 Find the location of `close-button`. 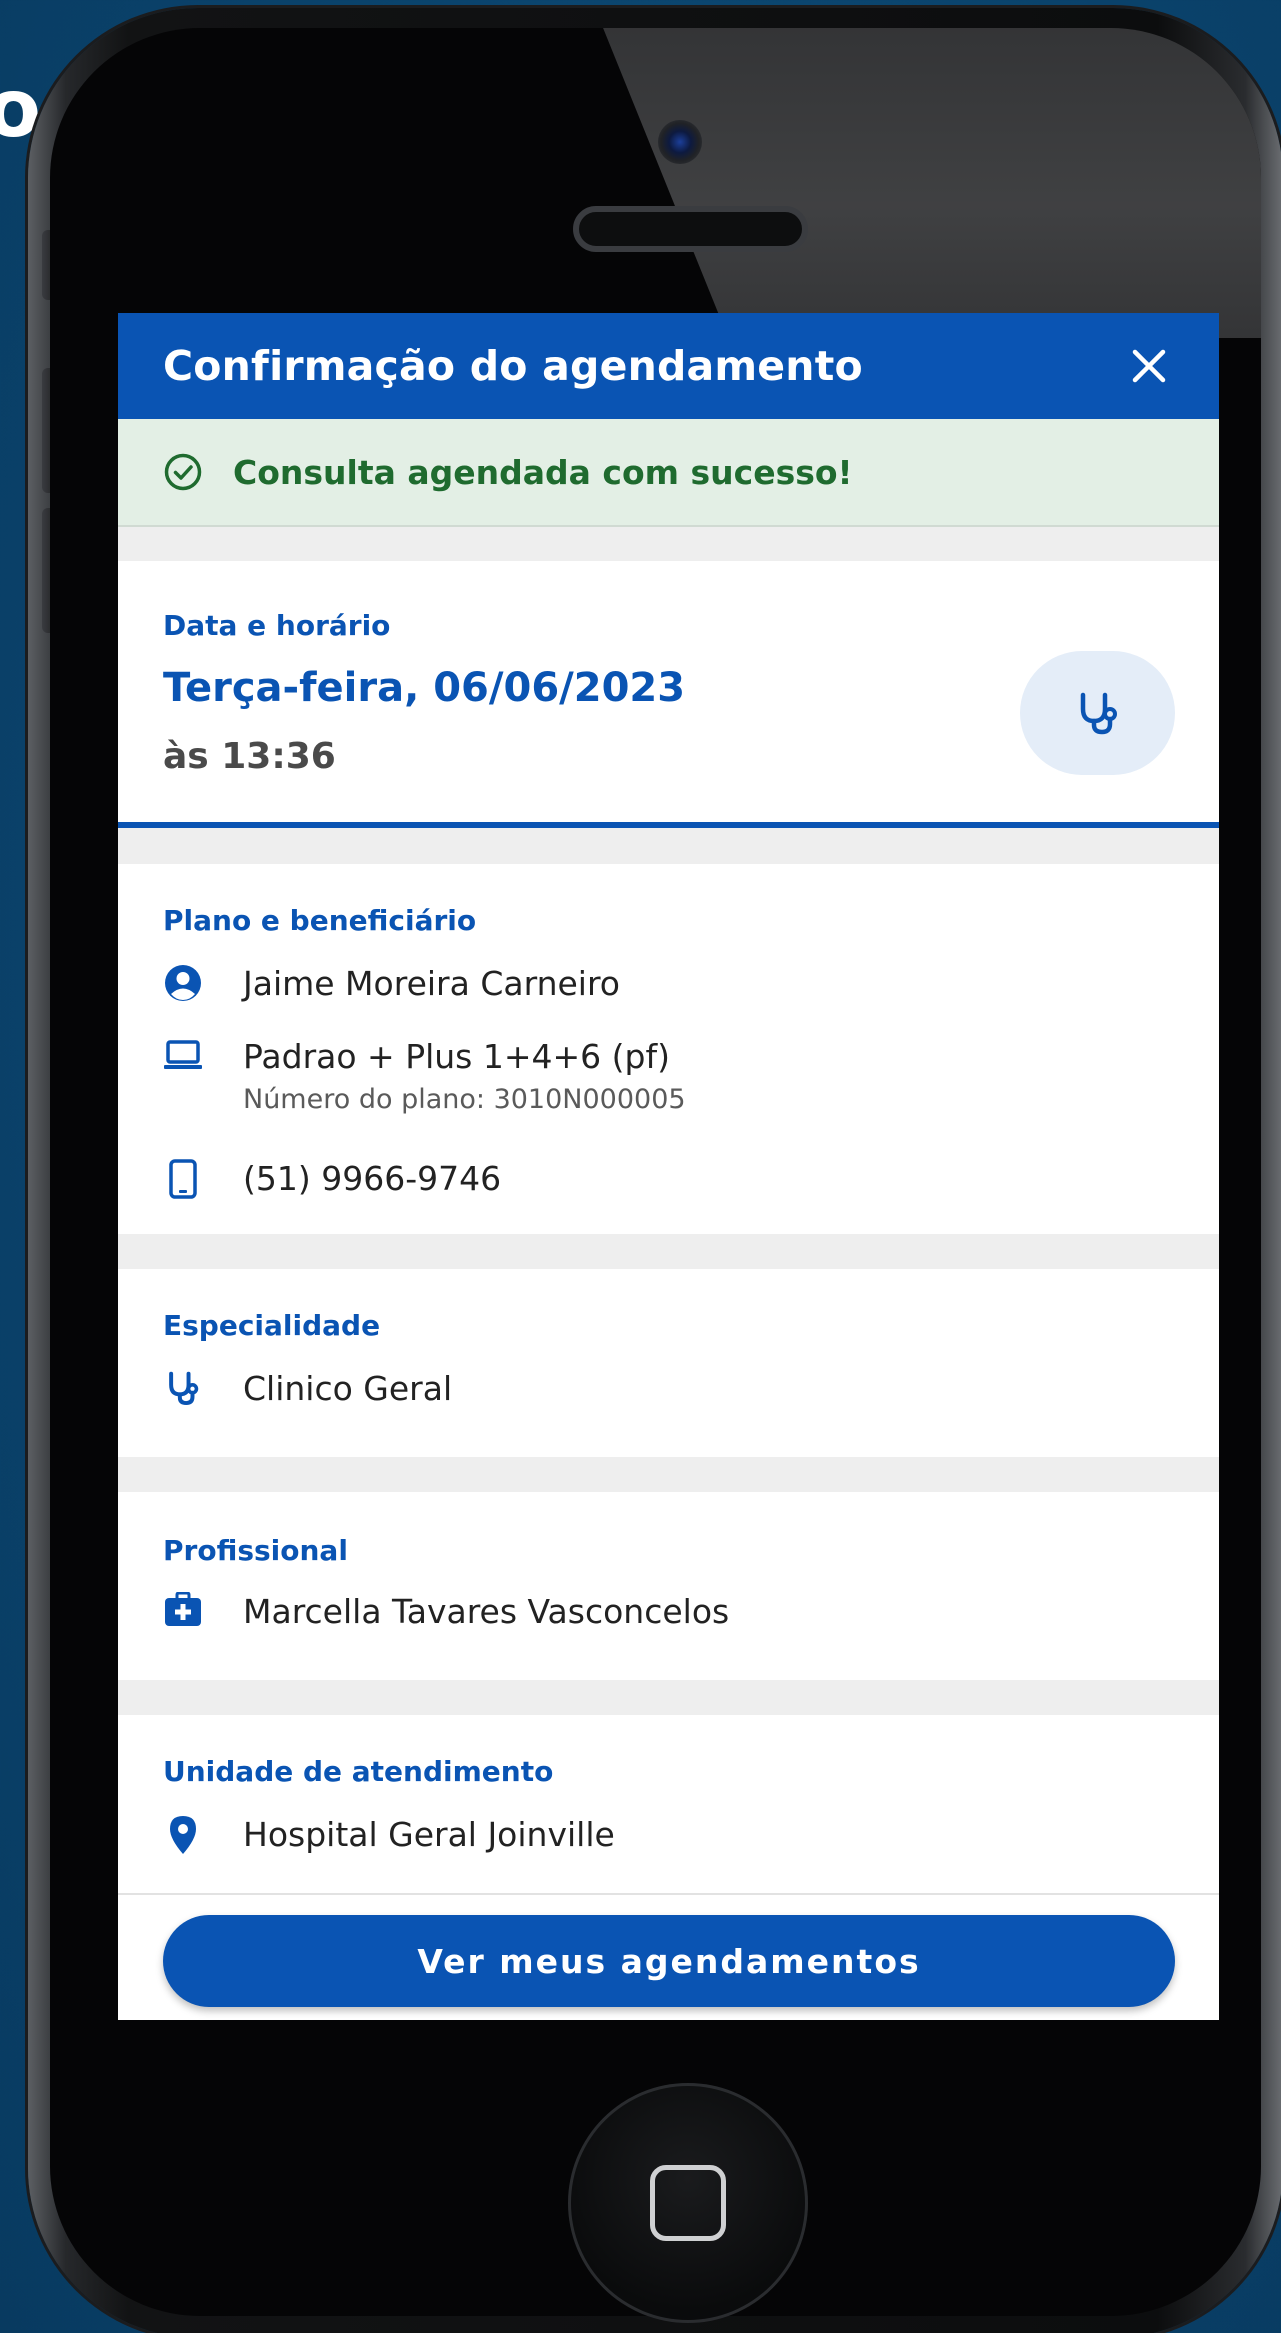

close-button is located at coordinates (1149, 366).